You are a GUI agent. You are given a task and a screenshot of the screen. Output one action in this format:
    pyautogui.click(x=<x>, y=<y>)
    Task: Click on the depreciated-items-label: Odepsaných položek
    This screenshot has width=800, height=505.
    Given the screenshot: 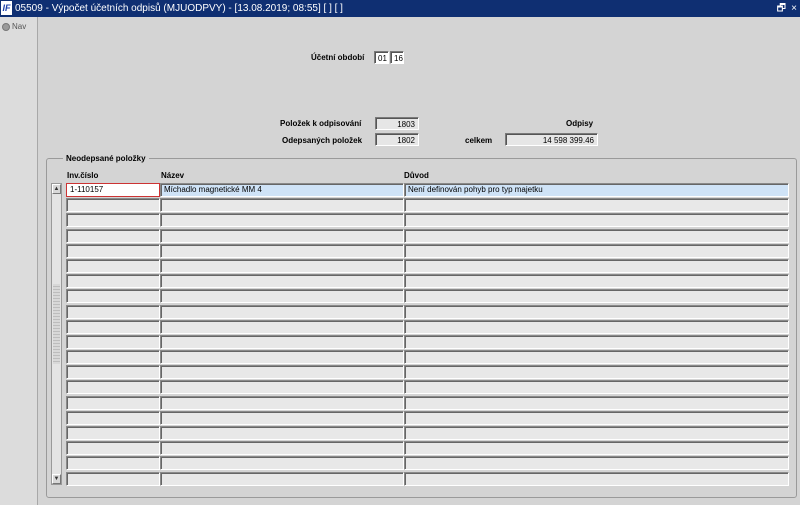 What is the action you would take?
    pyautogui.click(x=322, y=140)
    